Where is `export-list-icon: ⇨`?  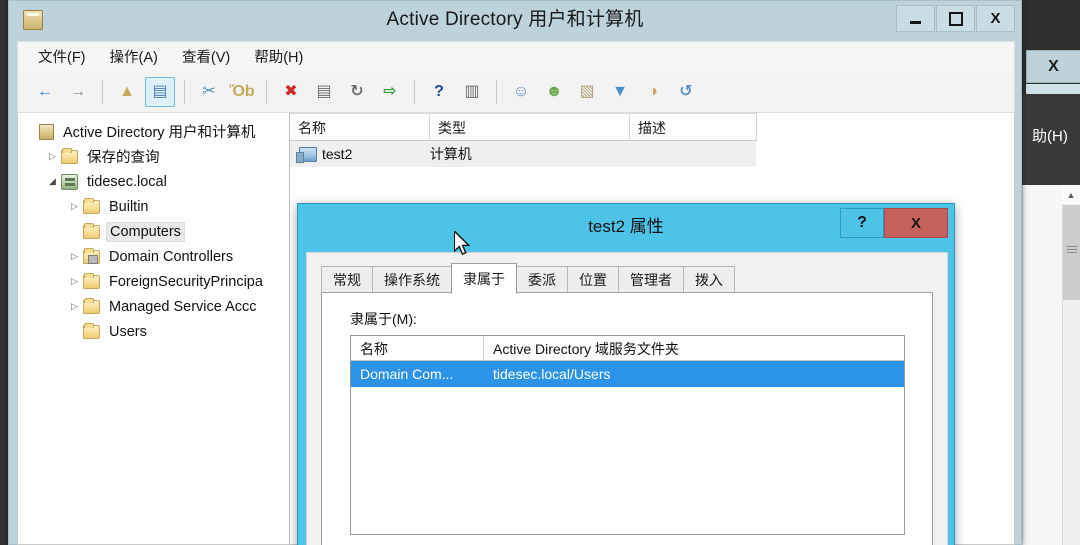
export-list-icon: ⇨ is located at coordinates (390, 92).